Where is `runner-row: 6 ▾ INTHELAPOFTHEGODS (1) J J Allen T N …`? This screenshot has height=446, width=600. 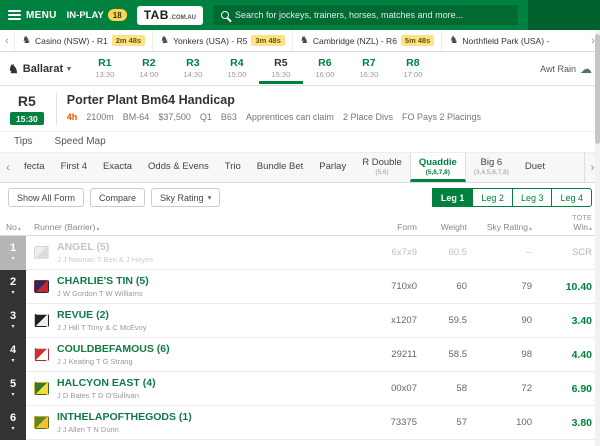
runner-row: 6 ▾ INTHELAPOFTHEGODS (1) J J Allen T N … is located at coordinates (300, 422).